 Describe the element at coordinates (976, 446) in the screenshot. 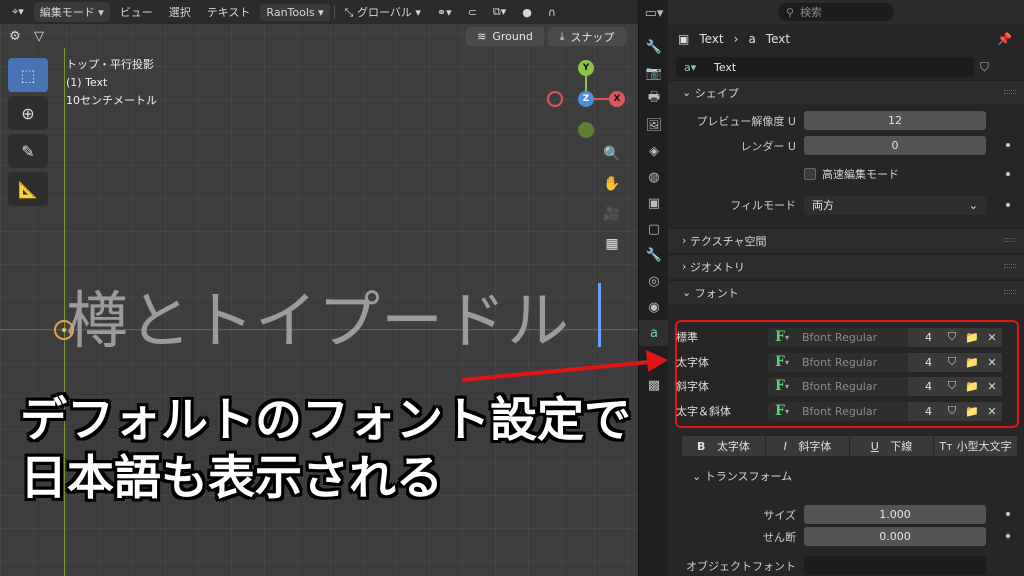

I see `smallcaps-toggle: Tт 小型大文字` at that location.